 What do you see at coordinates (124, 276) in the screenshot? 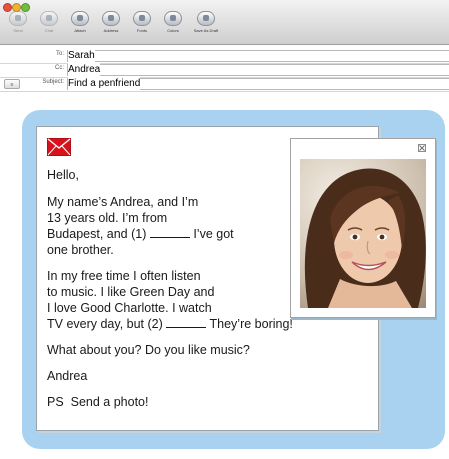
I see `body-line: In my free time I often listen` at bounding box center [124, 276].